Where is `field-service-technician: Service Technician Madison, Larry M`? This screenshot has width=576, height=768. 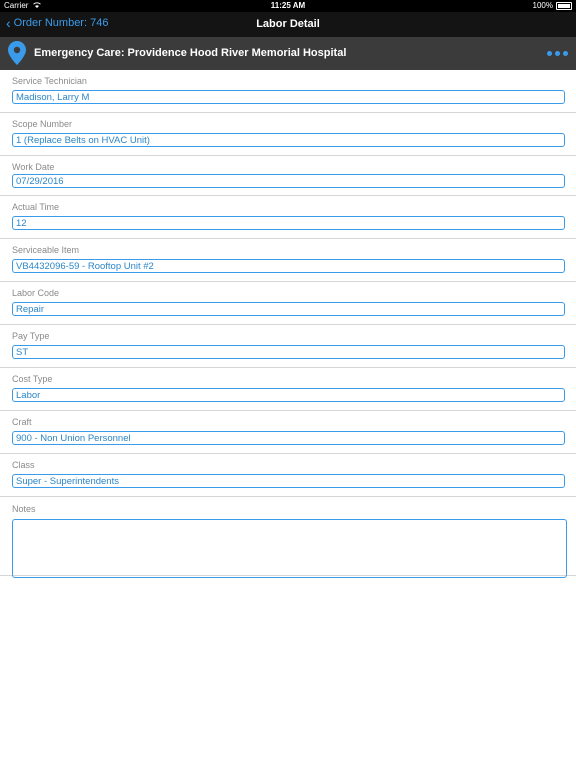
field-service-technician: Service Technician Madison, Larry M is located at coordinates (288, 91).